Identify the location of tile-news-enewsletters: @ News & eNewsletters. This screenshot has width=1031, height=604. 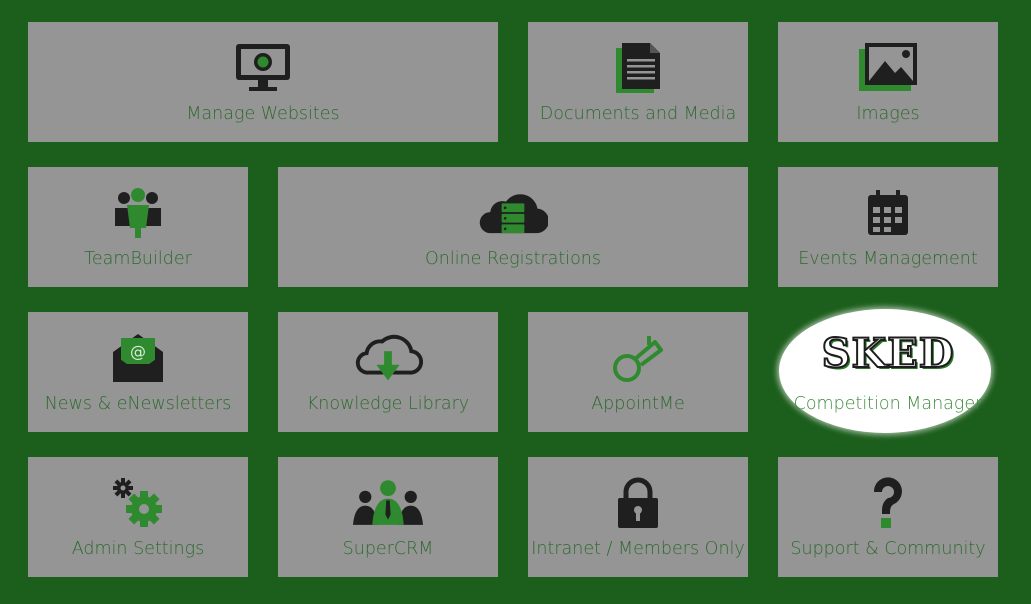
(138, 372).